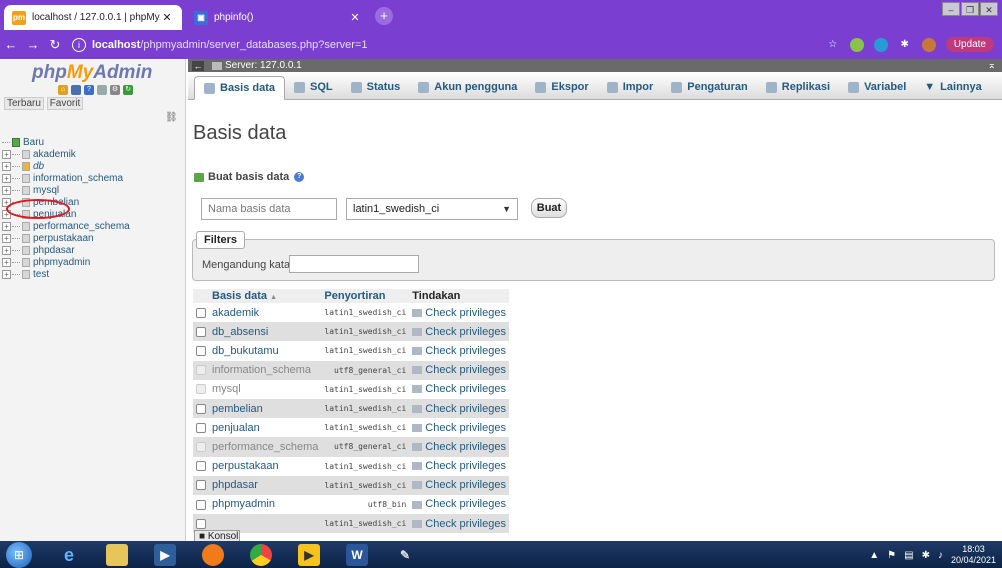  What do you see at coordinates (93, 178) in the screenshot?
I see `tree-item: + information_schema` at bounding box center [93, 178].